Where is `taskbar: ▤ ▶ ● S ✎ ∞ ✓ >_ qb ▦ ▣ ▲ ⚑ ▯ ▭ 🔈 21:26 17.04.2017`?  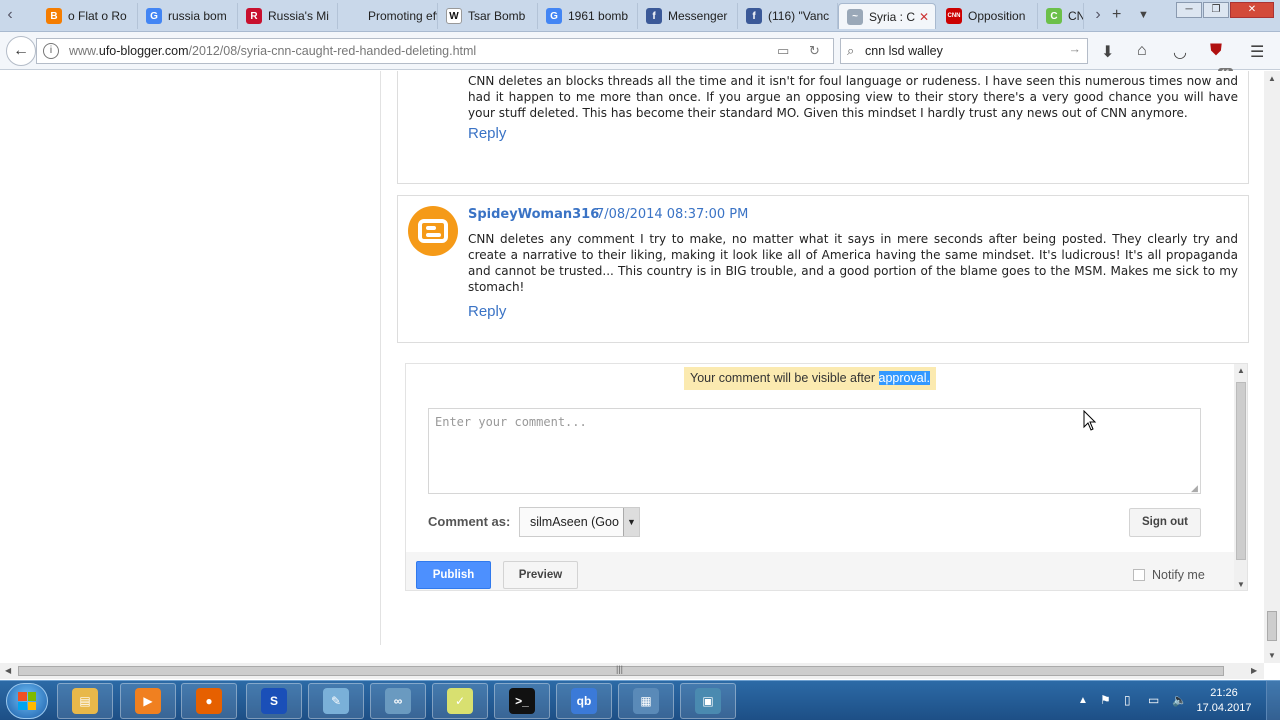
taskbar: ▤ ▶ ● S ✎ ∞ ✓ >_ qb ▦ ▣ ▲ ⚑ ▯ ▭ 🔈 21:26 17.04.2017 is located at coordinates (640, 700).